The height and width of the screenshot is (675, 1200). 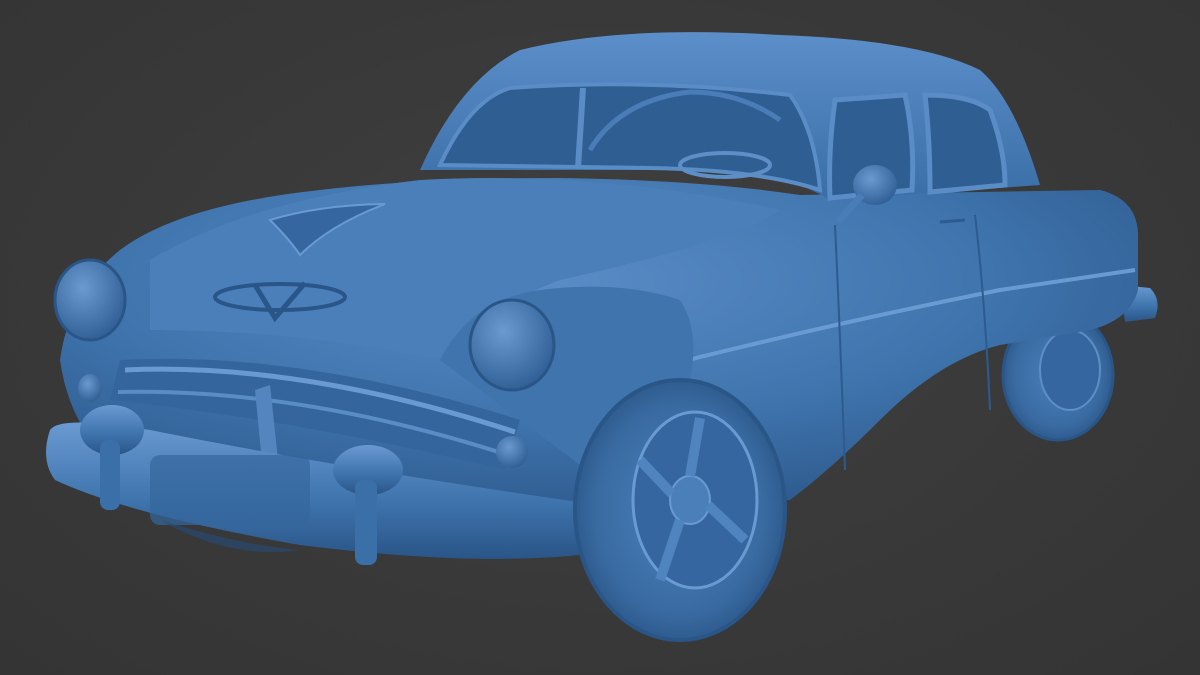 What do you see at coordinates (680, 510) in the screenshot?
I see `front-wheel` at bounding box center [680, 510].